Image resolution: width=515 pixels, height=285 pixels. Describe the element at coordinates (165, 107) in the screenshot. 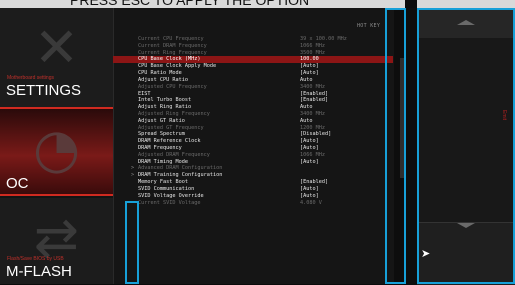

I see `setting-label: Adjust Ring Ratio` at that location.